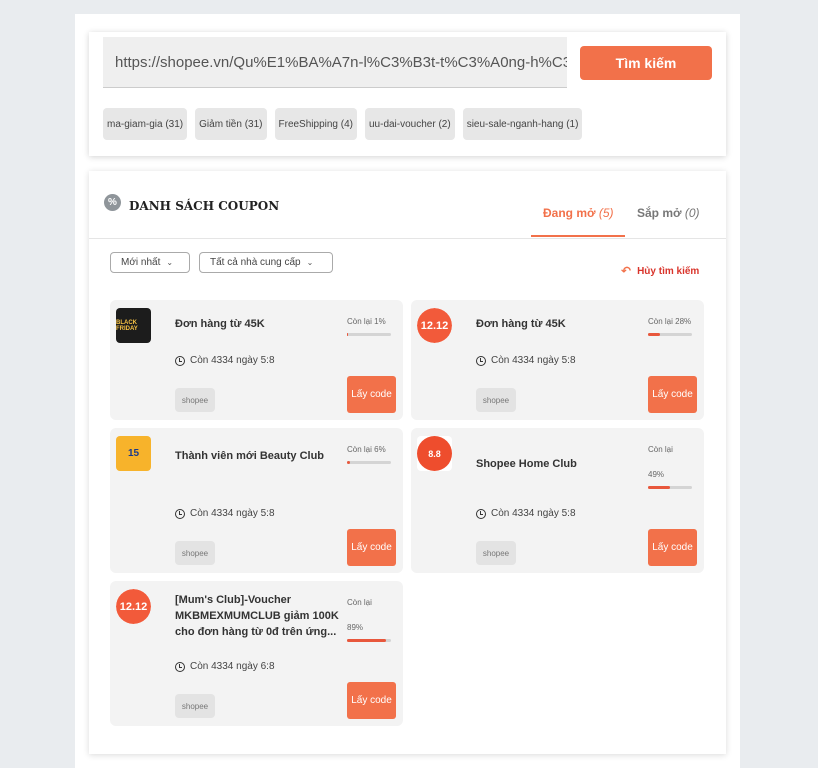  Describe the element at coordinates (366, 321) in the screenshot. I see `remaining-label: Còn lại 1%` at that location.